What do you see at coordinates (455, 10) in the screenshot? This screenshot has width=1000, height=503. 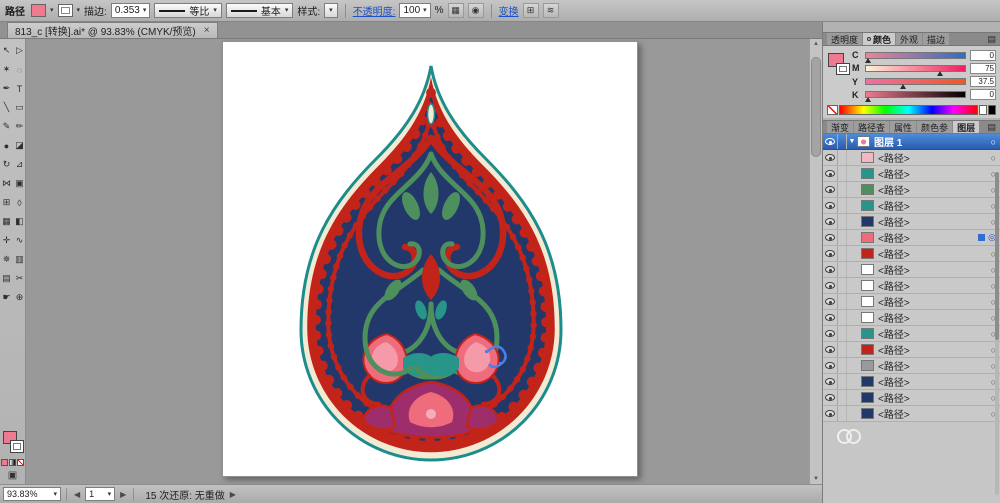 I see `graphic-style-icon: ▦` at bounding box center [455, 10].